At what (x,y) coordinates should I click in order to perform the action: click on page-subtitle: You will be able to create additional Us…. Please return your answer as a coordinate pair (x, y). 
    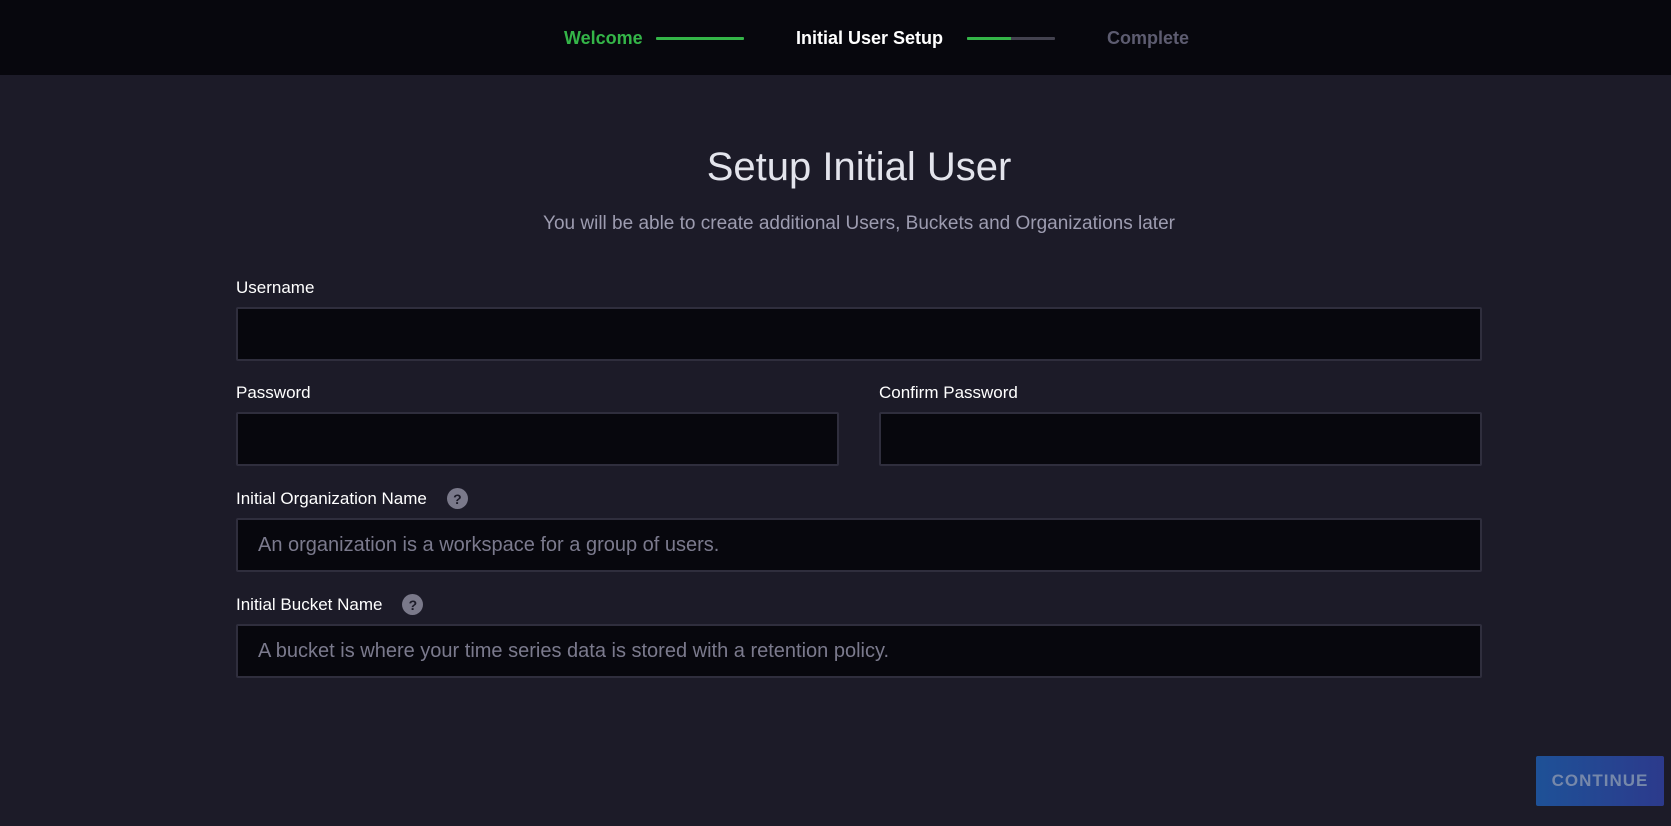
    Looking at the image, I should click on (859, 223).